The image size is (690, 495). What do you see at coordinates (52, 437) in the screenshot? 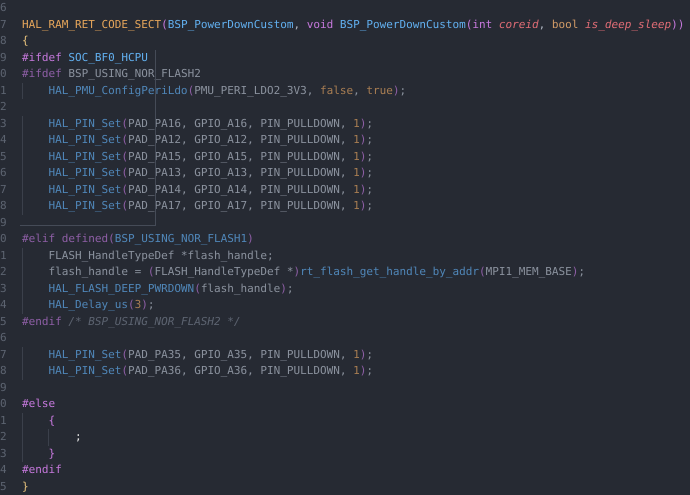
I see `code-line: ;` at bounding box center [52, 437].